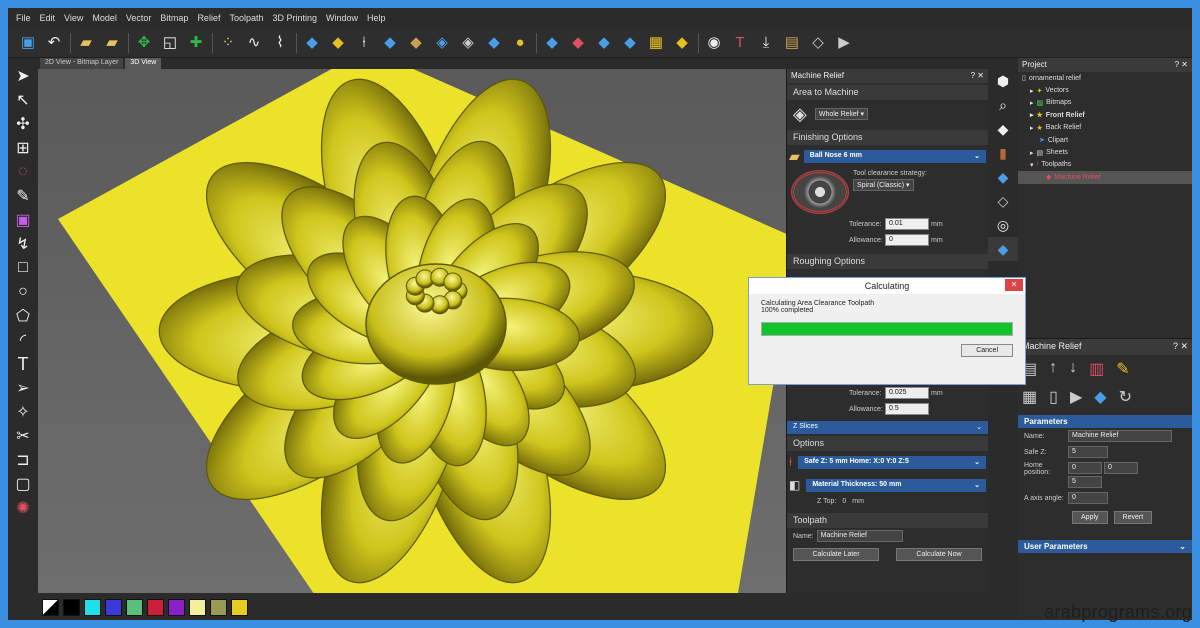  Describe the element at coordinates (1125, 397) in the screenshot. I see `rotate-icon: ↻` at that location.